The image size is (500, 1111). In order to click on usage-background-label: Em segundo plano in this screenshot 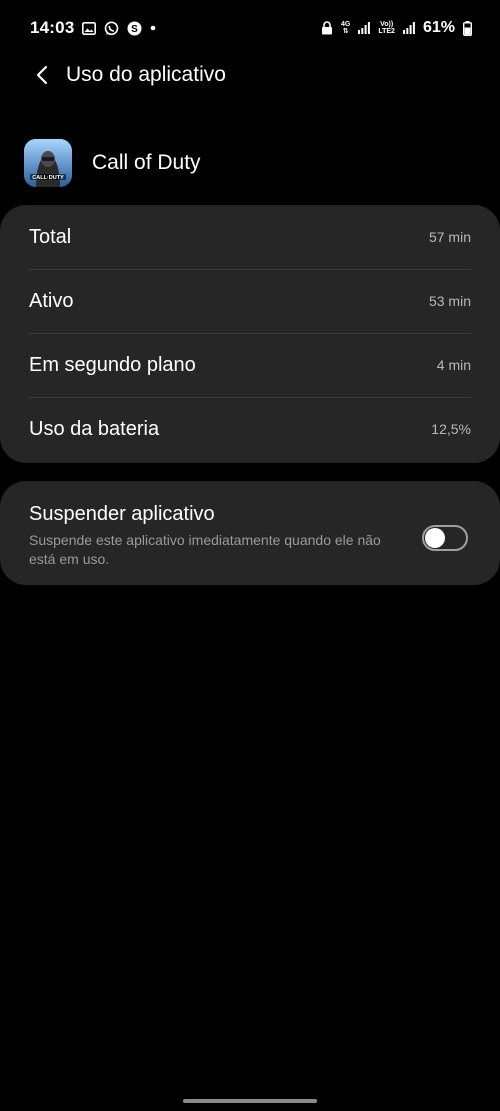, I will do `click(112, 364)`.